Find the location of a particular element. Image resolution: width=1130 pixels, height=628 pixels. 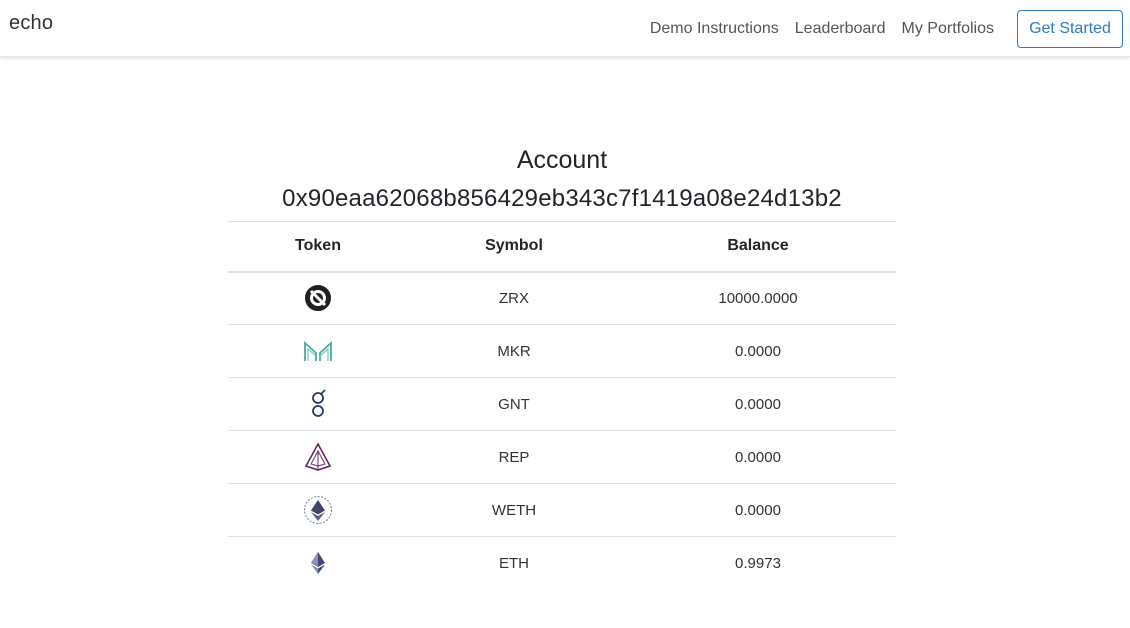

rep-icon is located at coordinates (318, 456).